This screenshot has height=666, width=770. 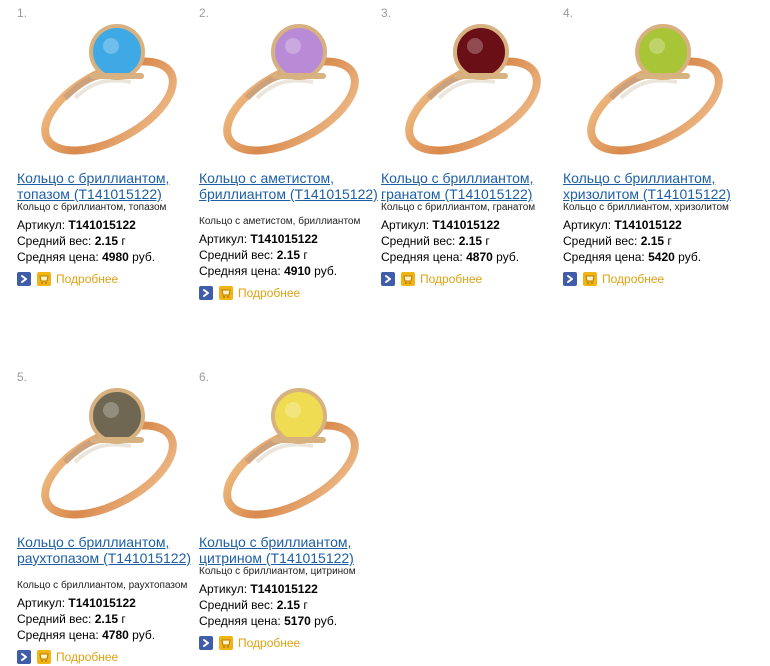 What do you see at coordinates (479, 257) in the screenshot?
I see `price-value: 4870` at bounding box center [479, 257].